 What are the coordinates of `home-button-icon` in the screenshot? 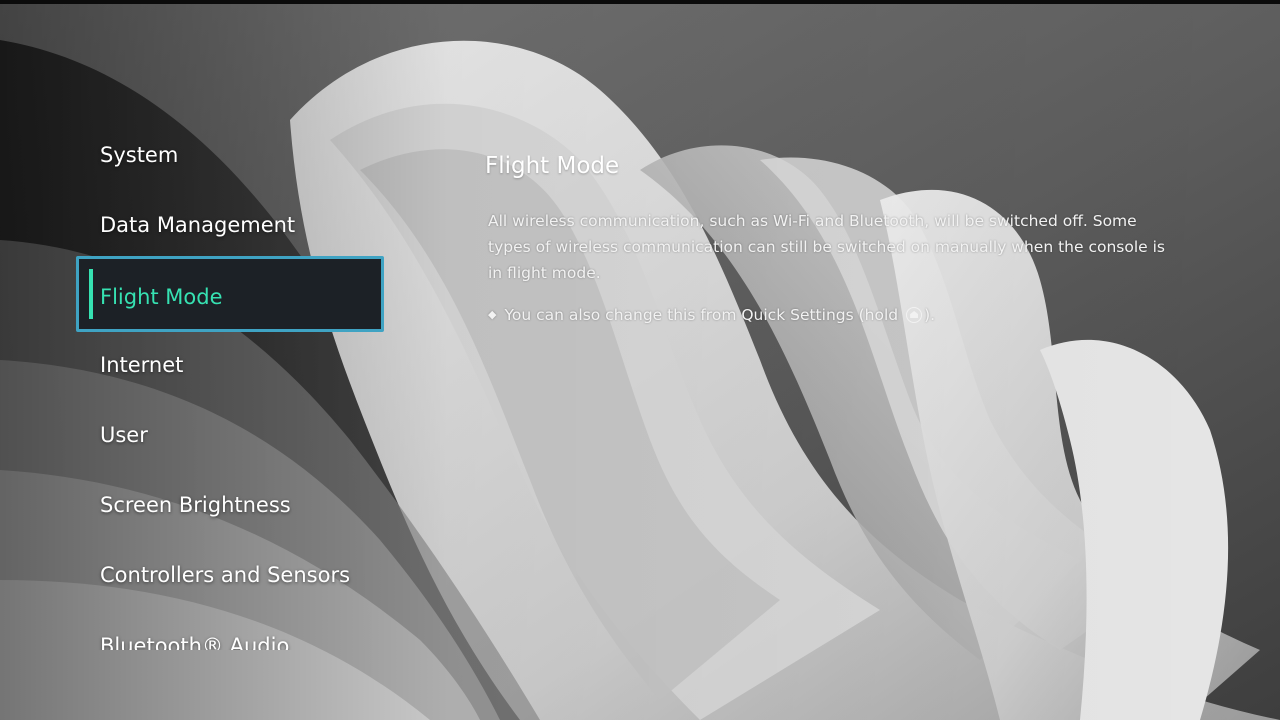 It's located at (914, 315).